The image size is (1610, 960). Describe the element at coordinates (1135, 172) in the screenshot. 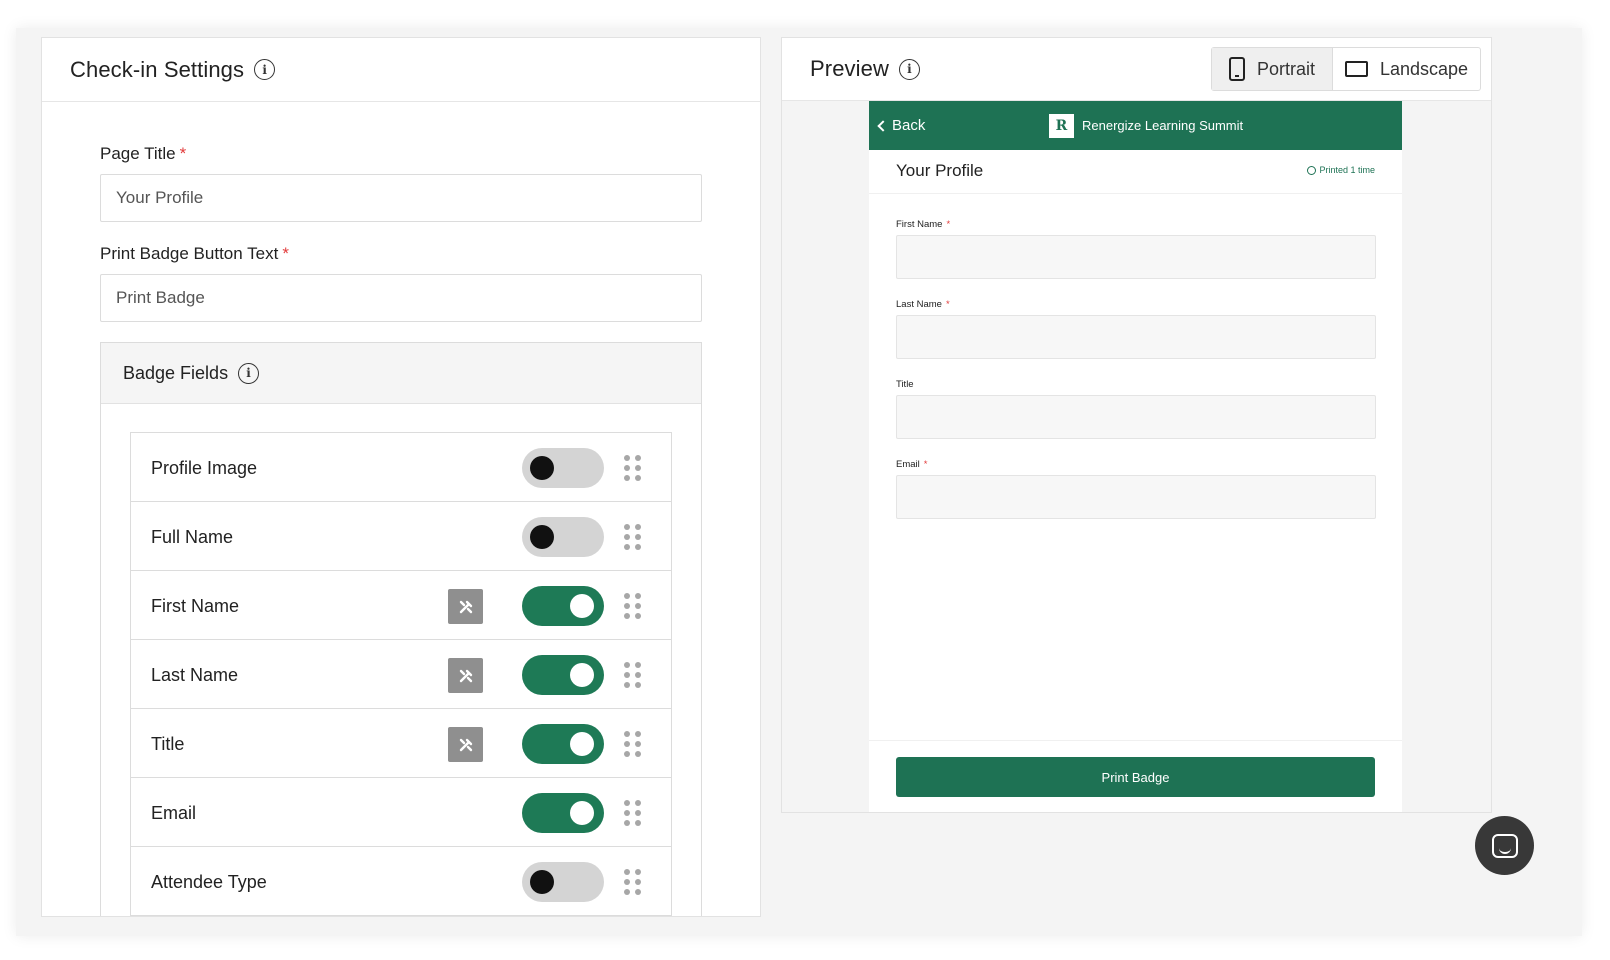

I see `preview-profile-header: Your Profile Printed 1 time` at that location.